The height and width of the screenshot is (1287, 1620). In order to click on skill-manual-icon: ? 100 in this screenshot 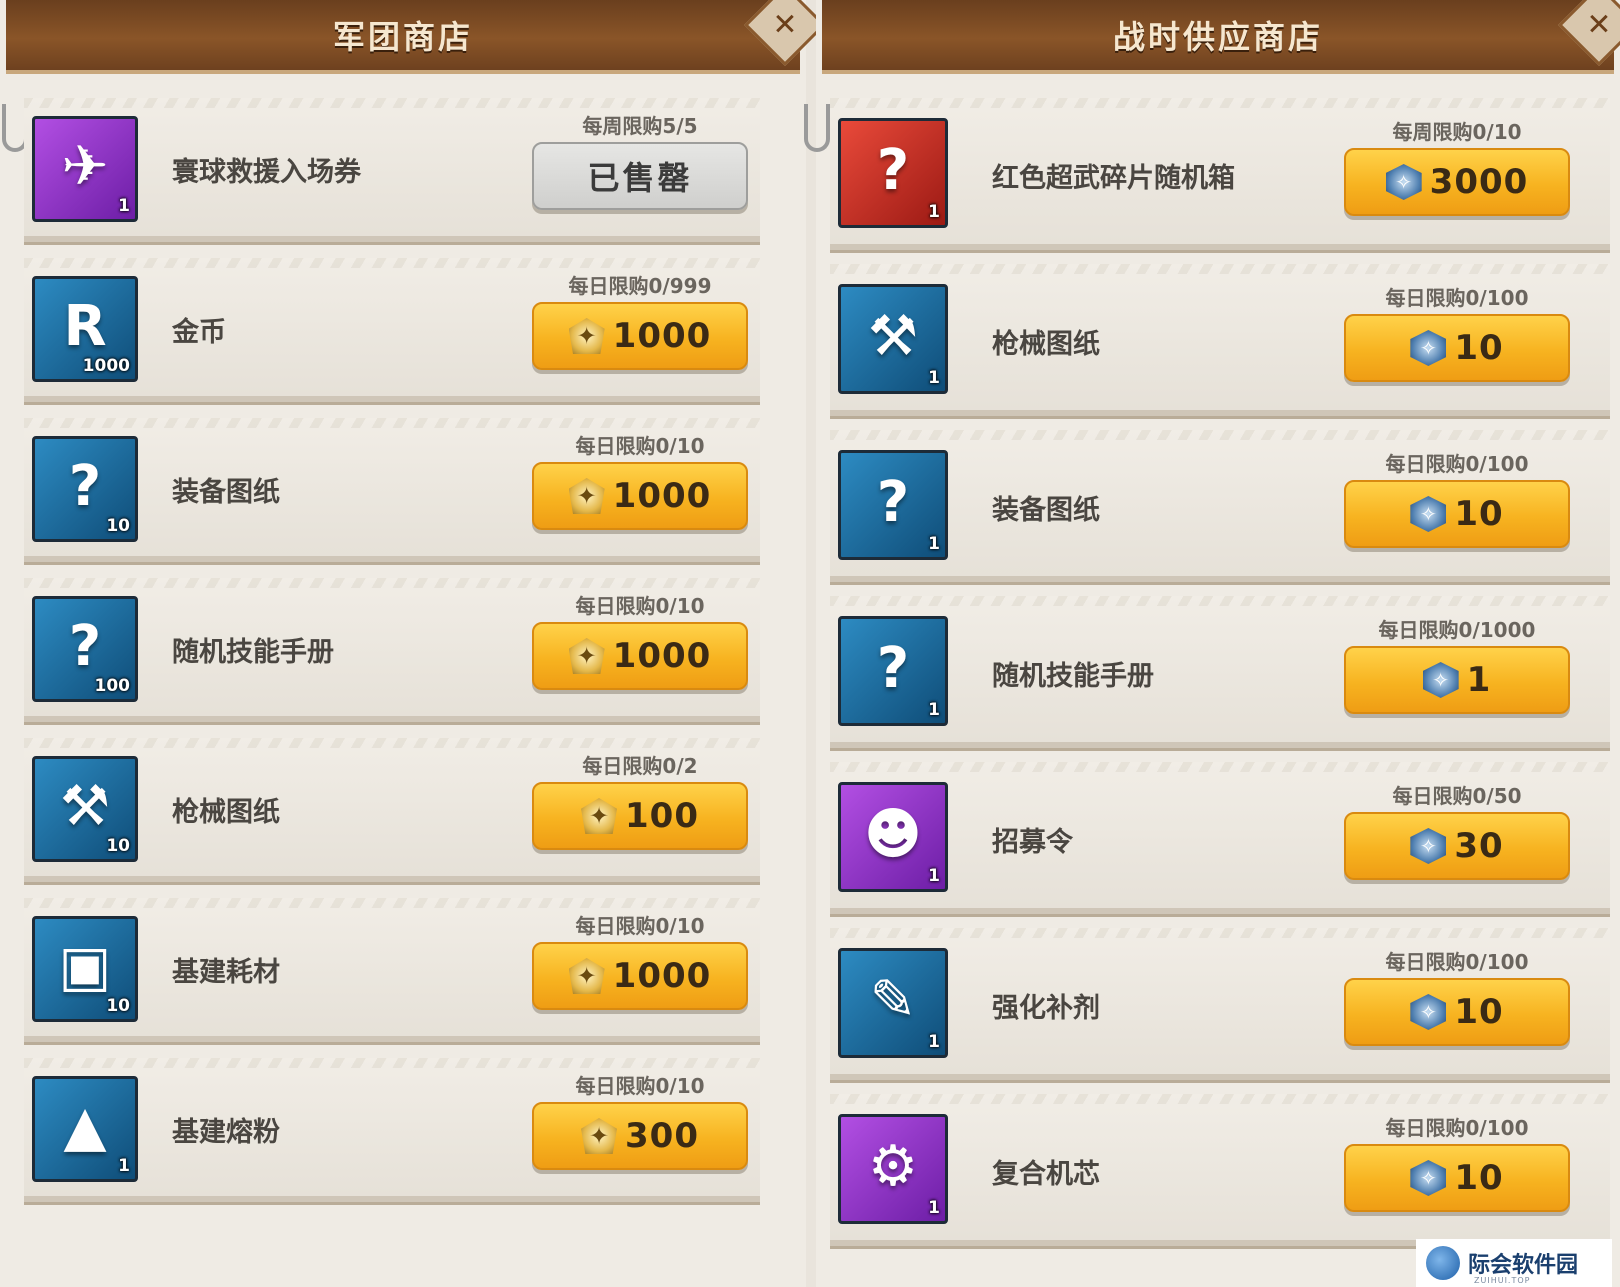, I will do `click(85, 649)`.